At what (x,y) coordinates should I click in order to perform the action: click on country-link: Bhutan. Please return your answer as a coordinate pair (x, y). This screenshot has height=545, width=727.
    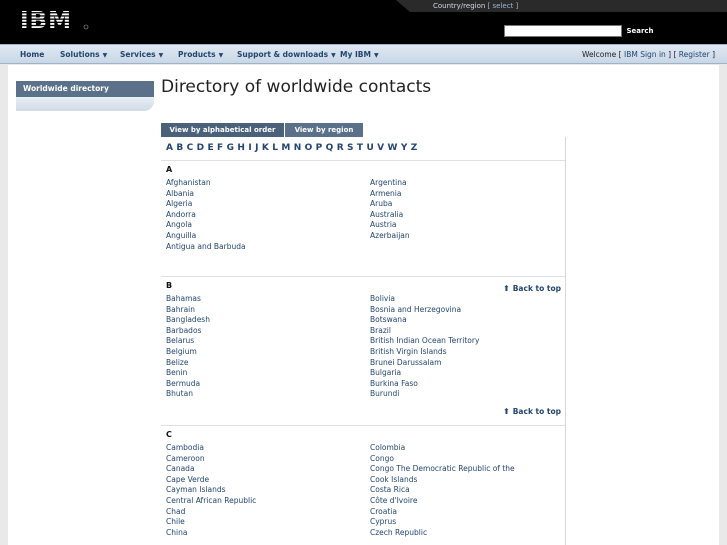
    Looking at the image, I should click on (266, 394).